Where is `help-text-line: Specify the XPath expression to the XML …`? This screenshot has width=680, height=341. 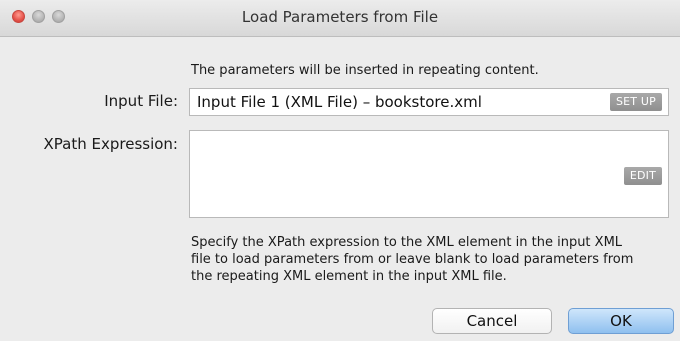 help-text-line: Specify the XPath expression to the XML … is located at coordinates (407, 242).